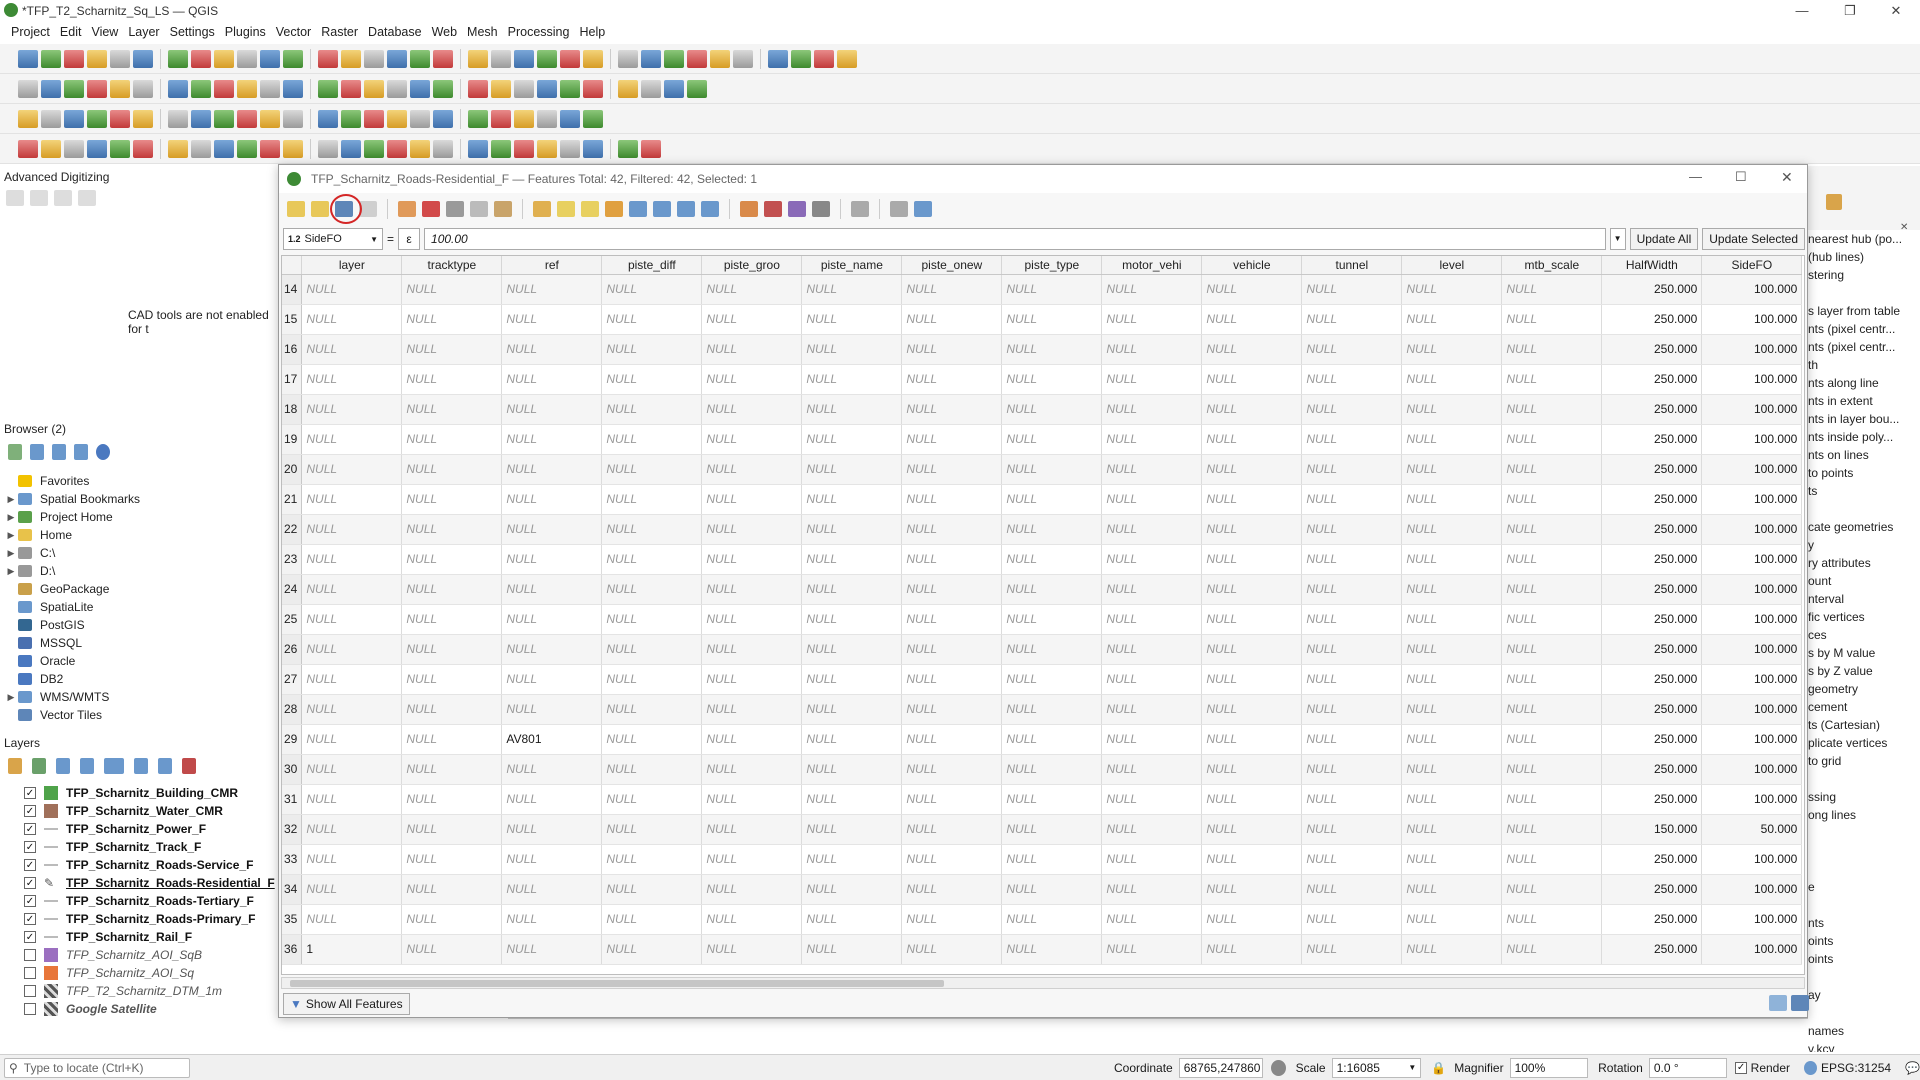 Image resolution: width=1920 pixels, height=1080 pixels. What do you see at coordinates (1664, 239) in the screenshot?
I see `update-all-button: Update All` at bounding box center [1664, 239].